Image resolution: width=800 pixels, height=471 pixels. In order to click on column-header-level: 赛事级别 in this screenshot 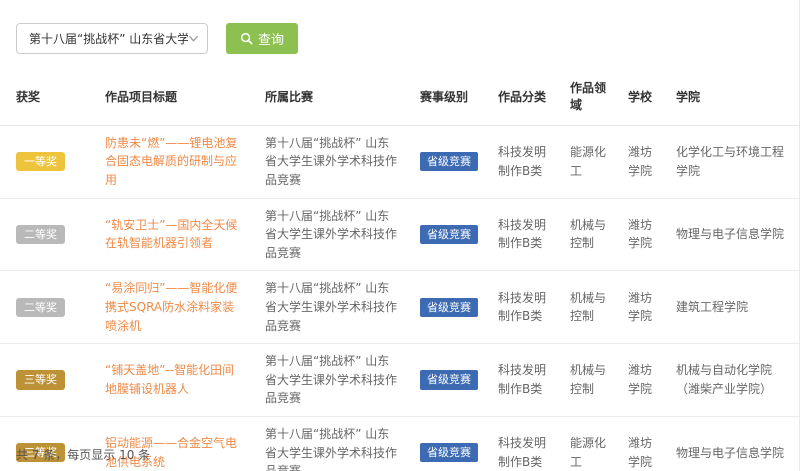, I will do `click(442, 98)`.